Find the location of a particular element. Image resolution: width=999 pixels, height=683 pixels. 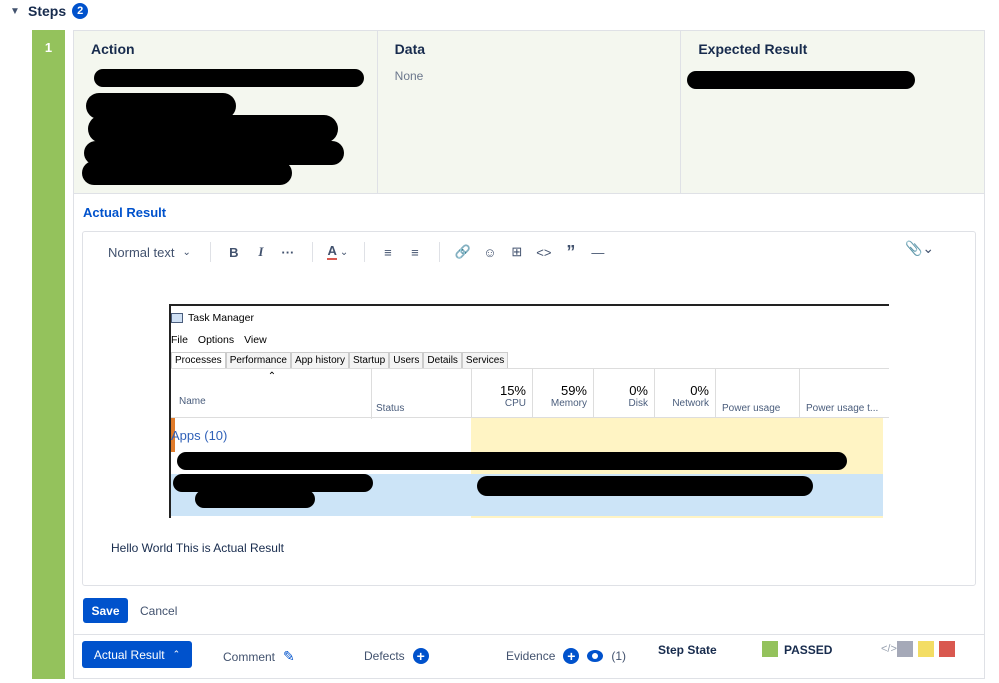

text-style-dropdown: Normal text ⌄ is located at coordinates (148, 252).